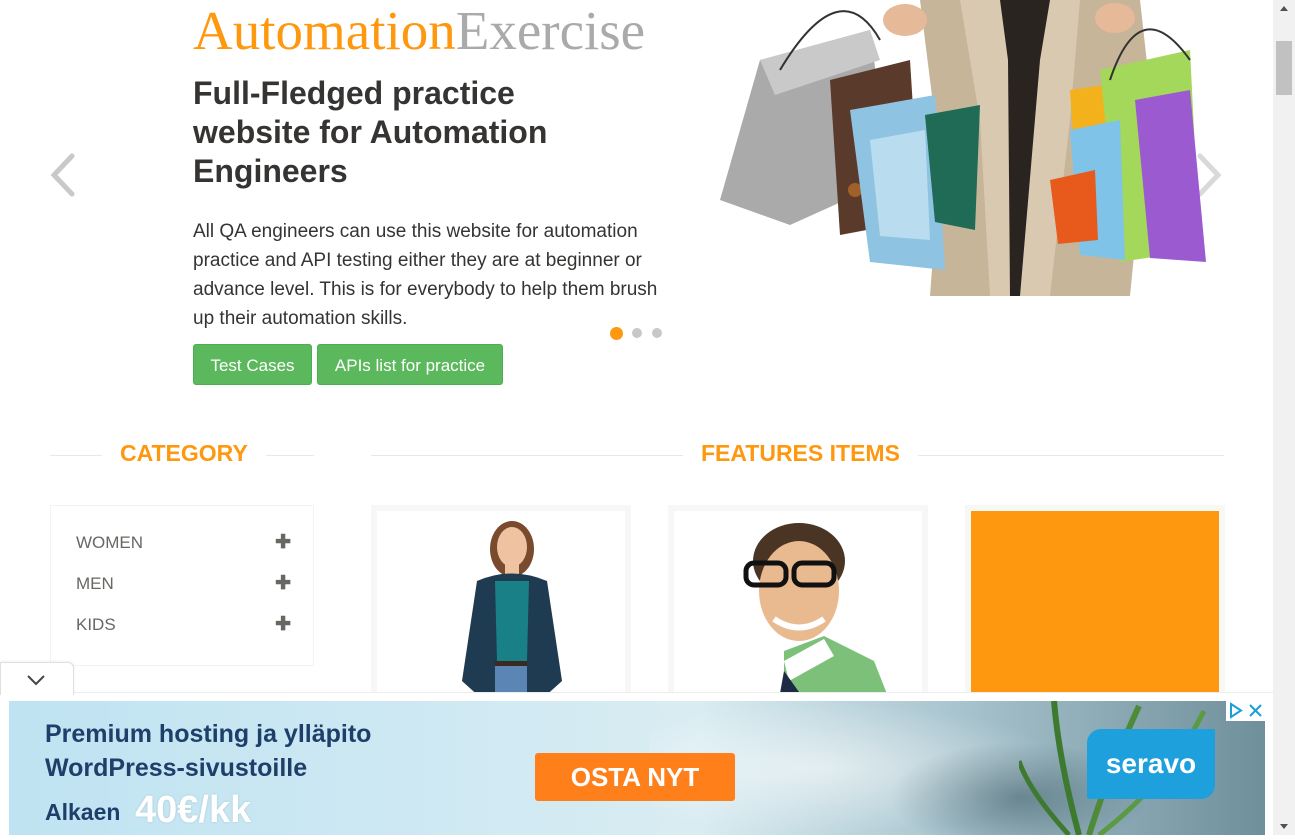 This screenshot has width=1295, height=840. Describe the element at coordinates (95, 583) in the screenshot. I see `category-label: MEN` at that location.